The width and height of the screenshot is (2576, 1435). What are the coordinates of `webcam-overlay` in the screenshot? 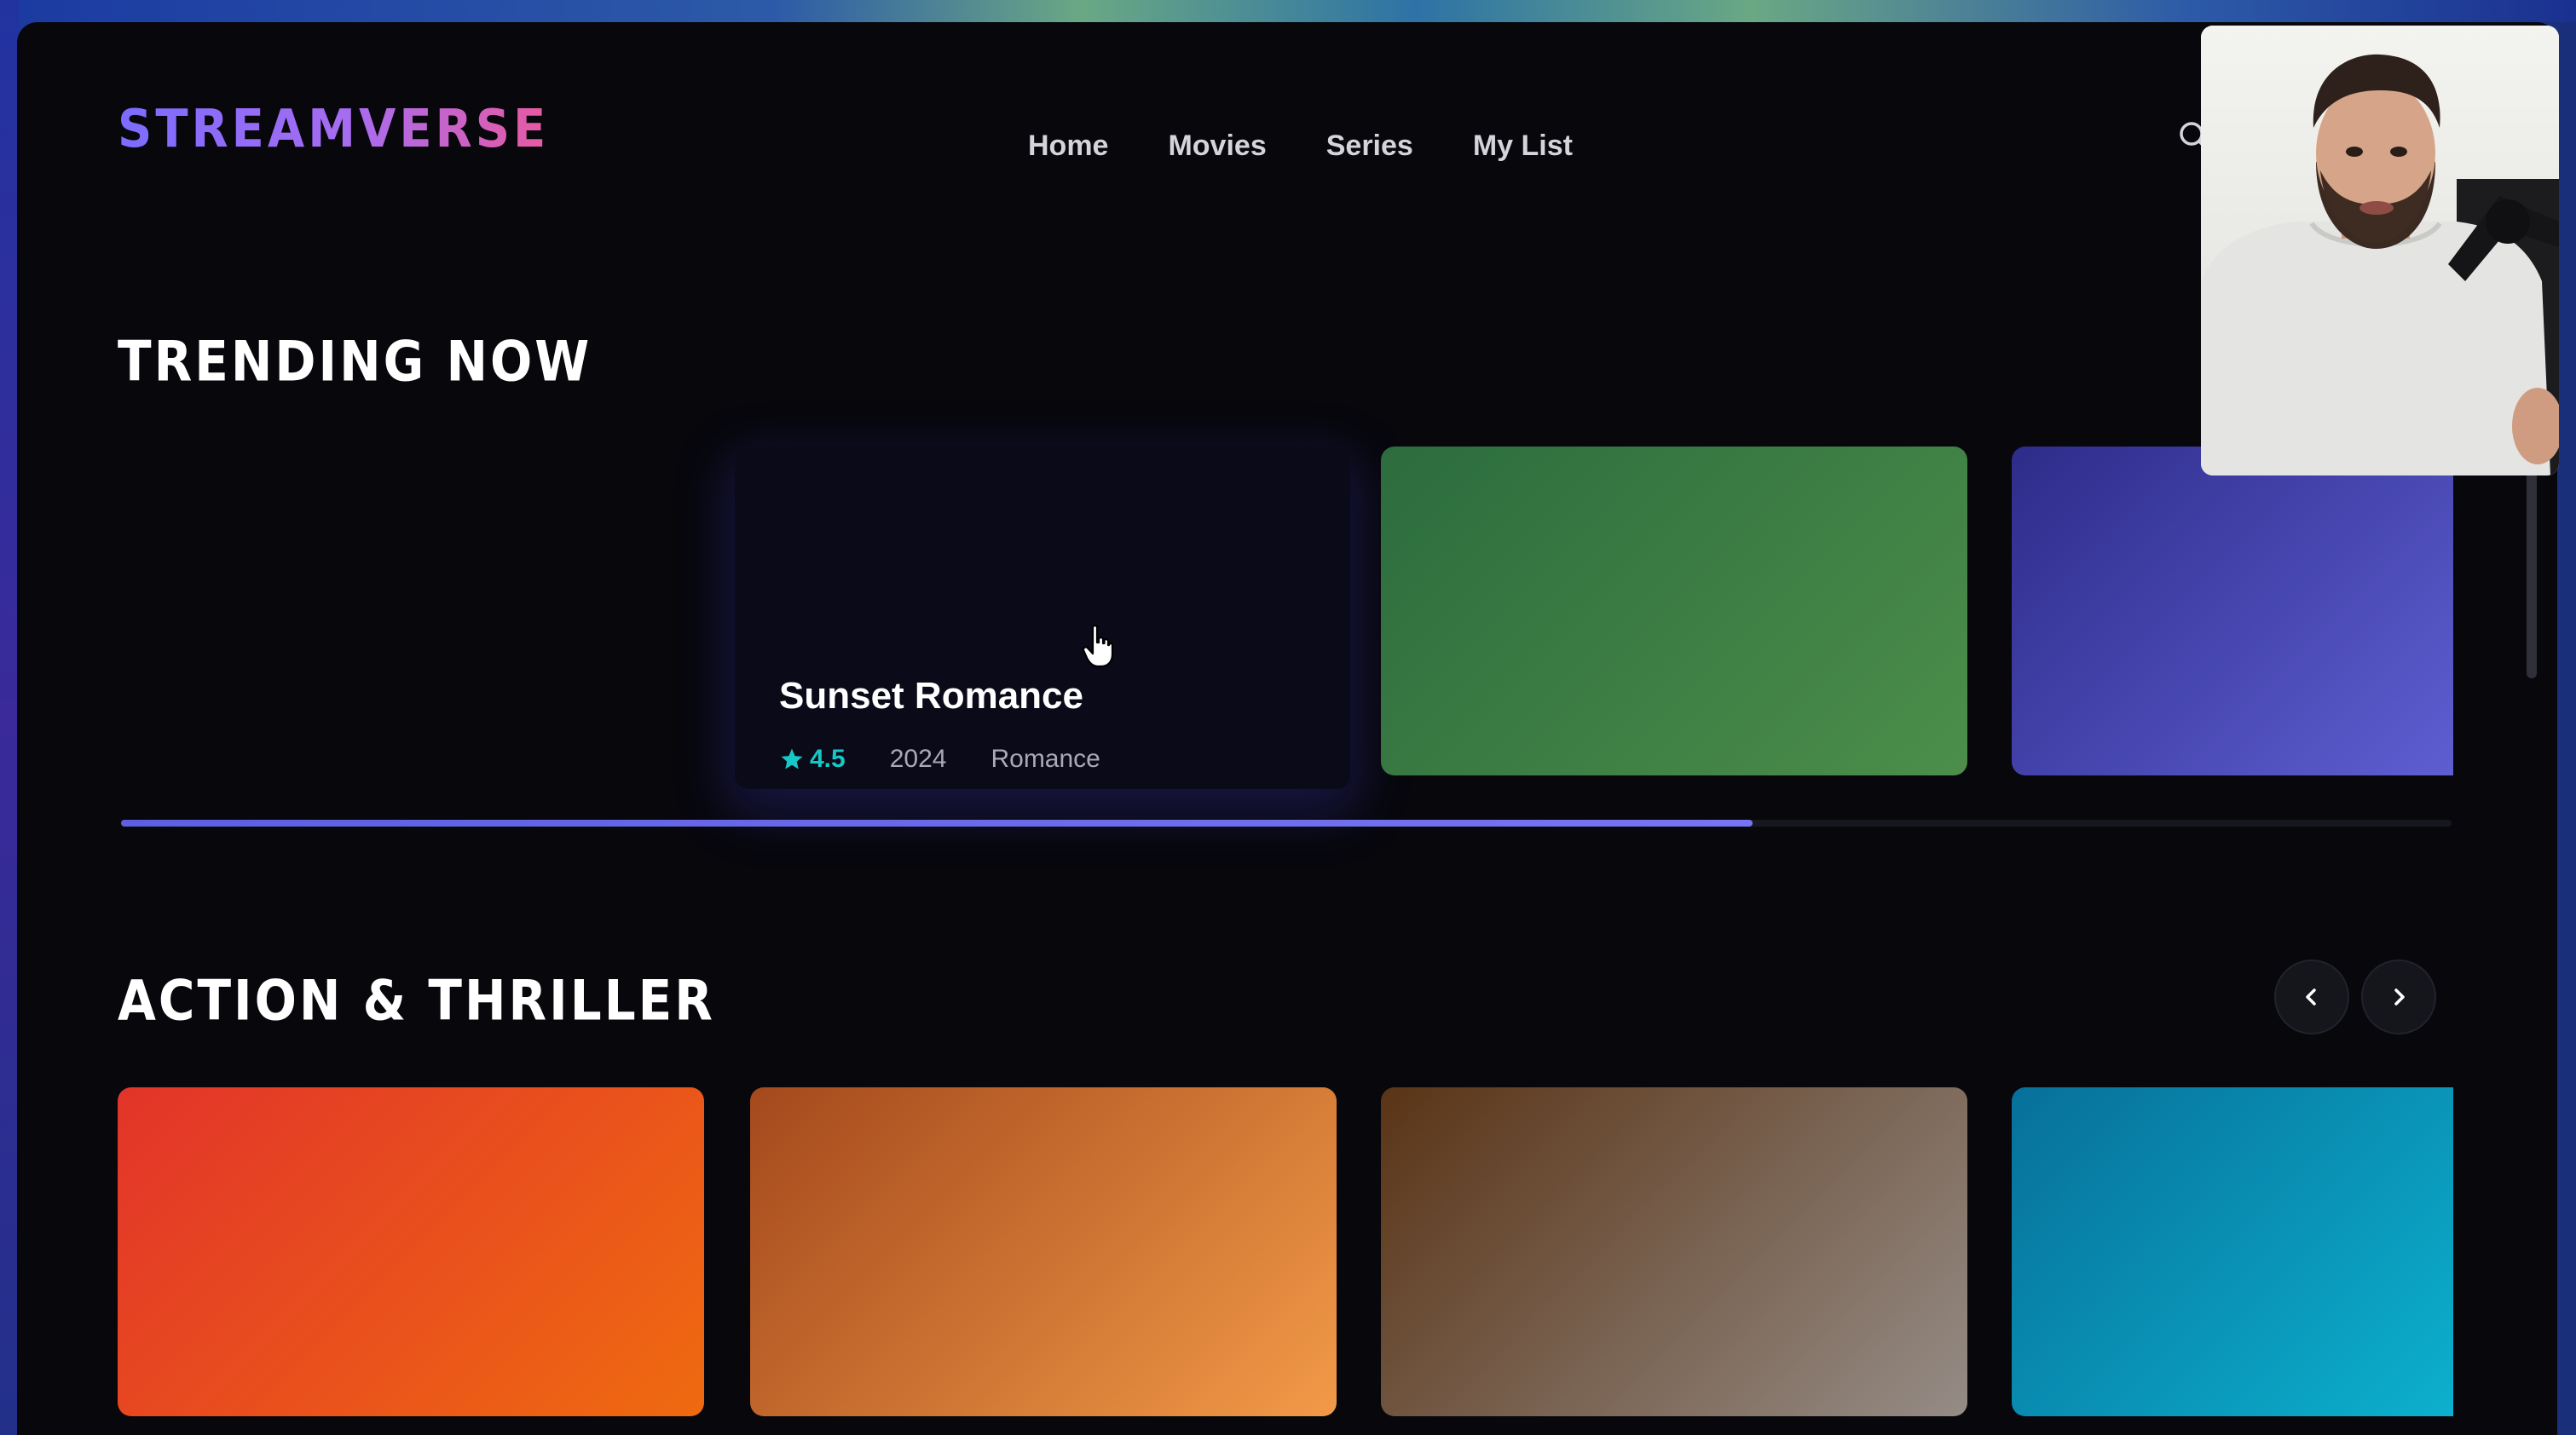 It's located at (2380, 251).